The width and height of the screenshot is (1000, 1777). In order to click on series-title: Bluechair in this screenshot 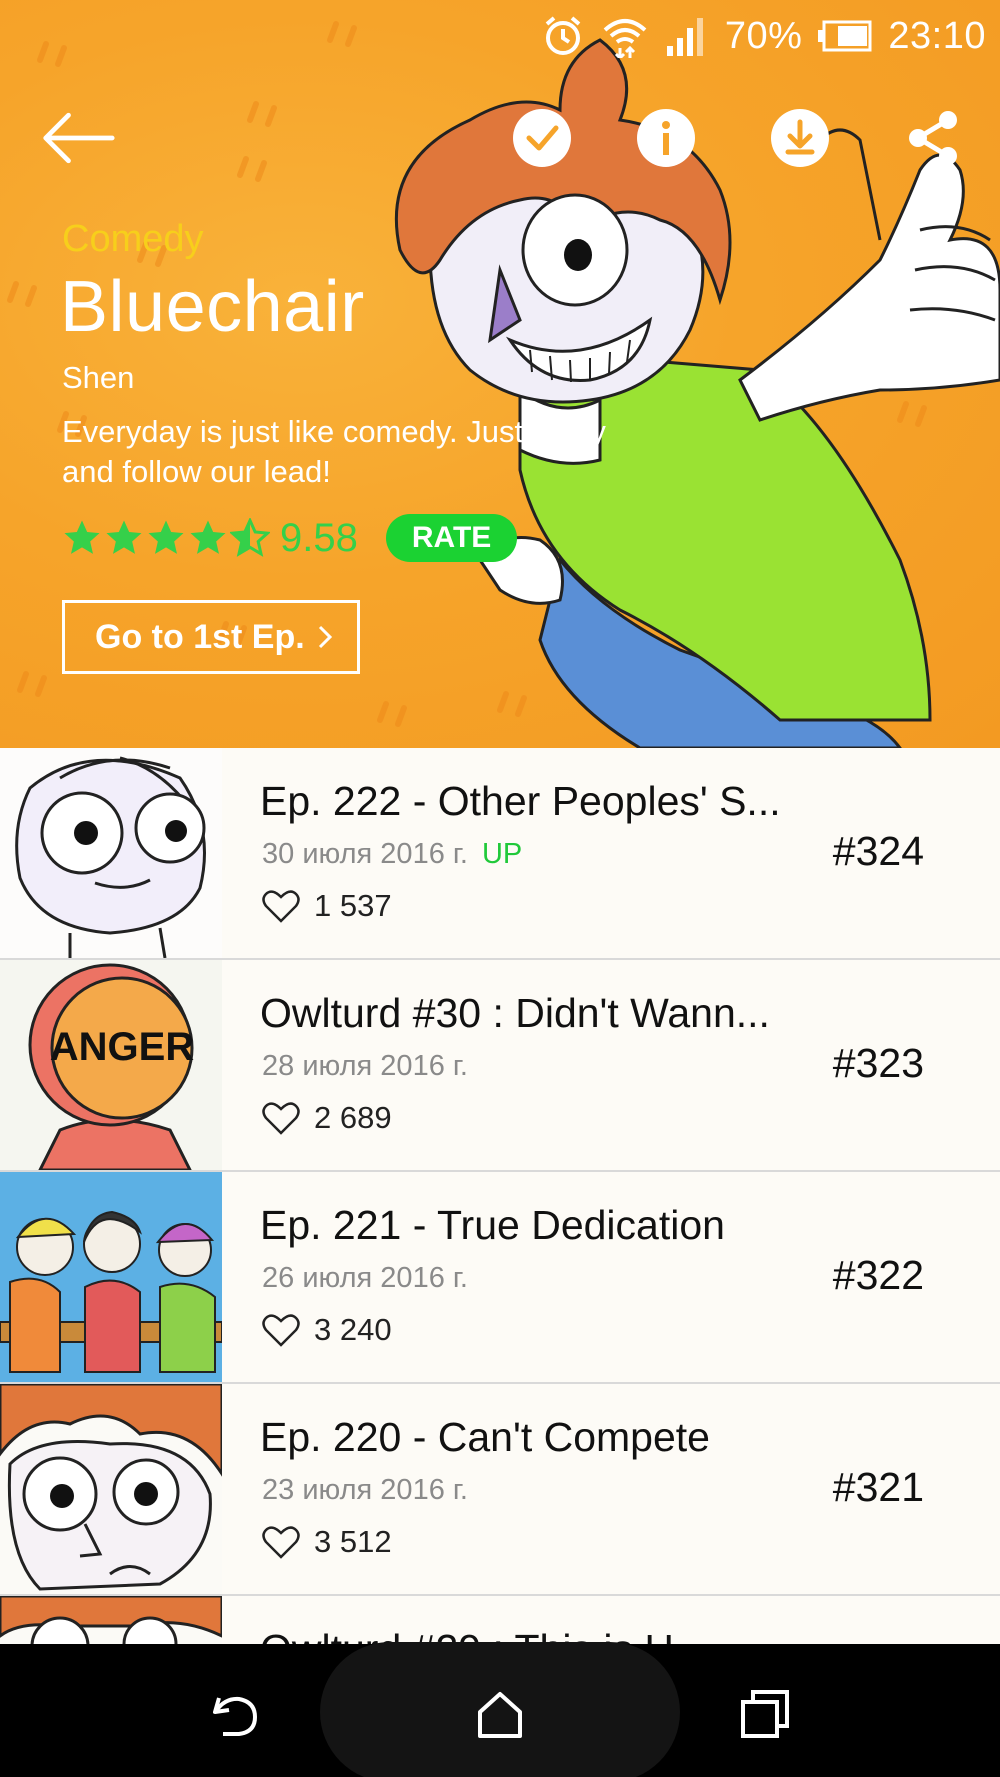, I will do `click(212, 307)`.